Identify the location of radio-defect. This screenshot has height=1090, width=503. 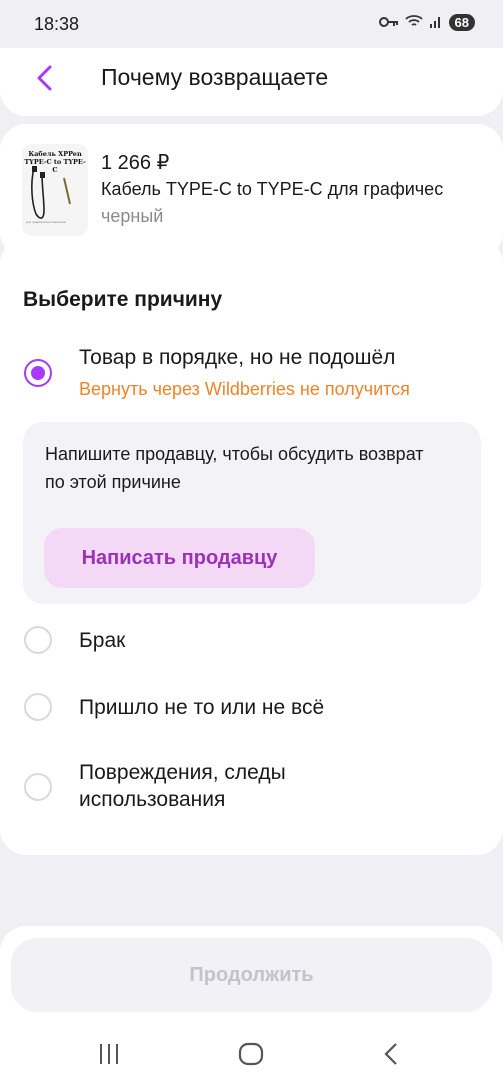
(38, 640).